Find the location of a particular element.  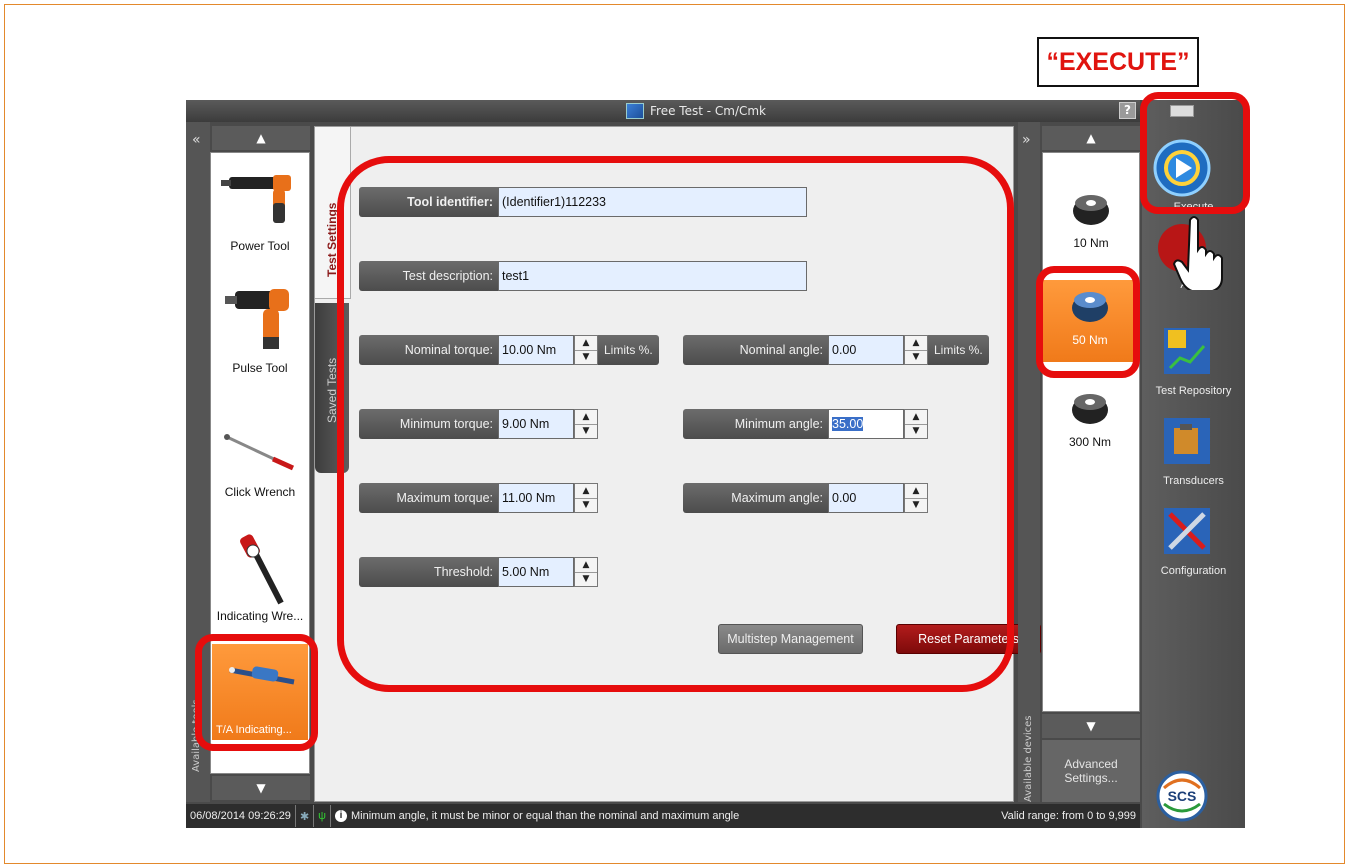

maximum-angle-spinner: ▲ ▼ is located at coordinates (916, 498).